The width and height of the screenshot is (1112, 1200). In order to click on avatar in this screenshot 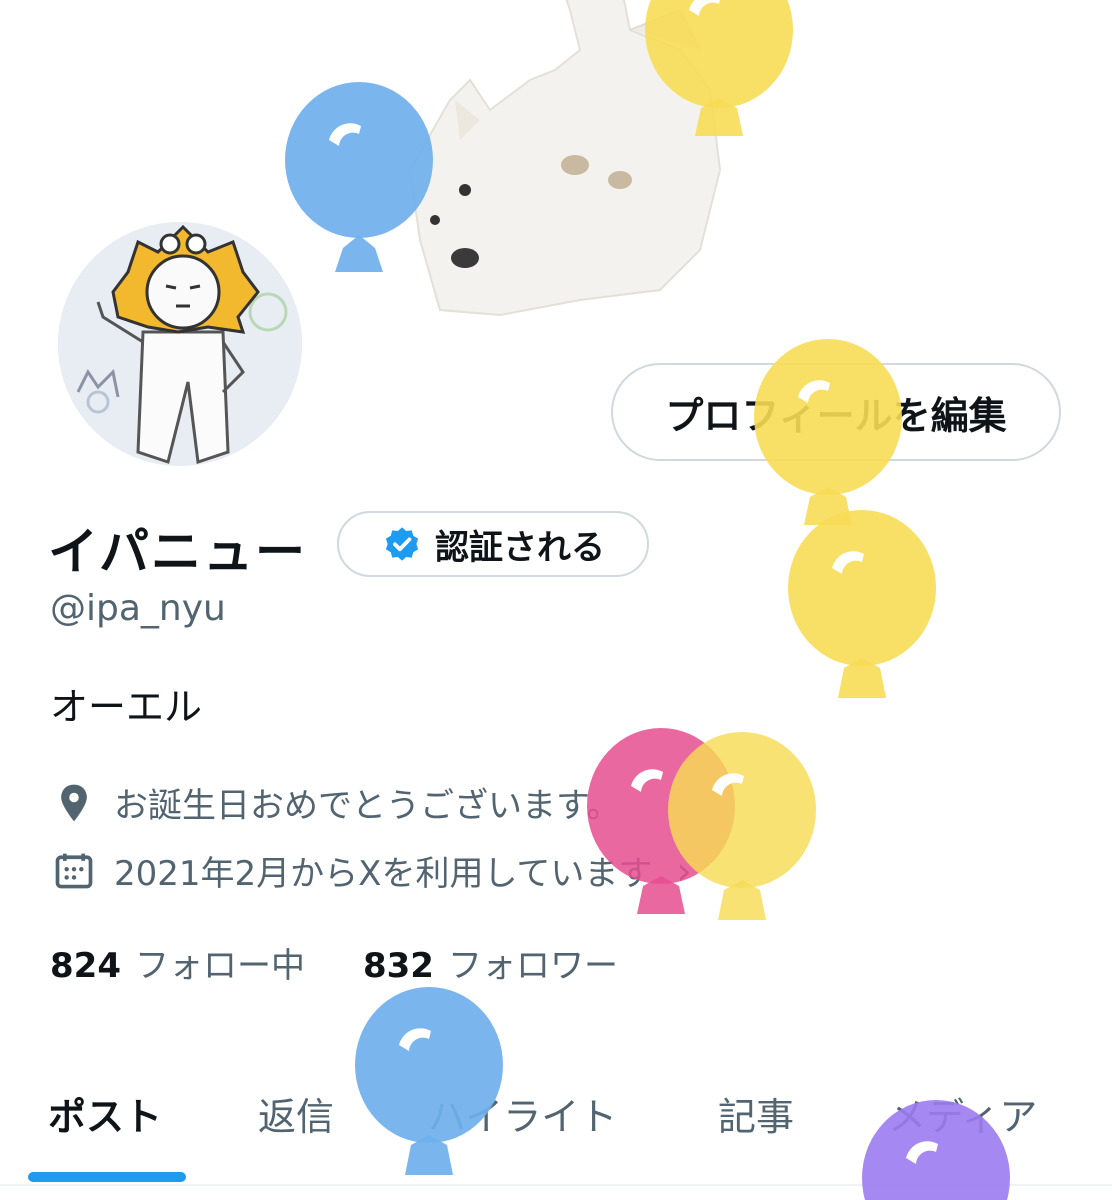, I will do `click(180, 344)`.